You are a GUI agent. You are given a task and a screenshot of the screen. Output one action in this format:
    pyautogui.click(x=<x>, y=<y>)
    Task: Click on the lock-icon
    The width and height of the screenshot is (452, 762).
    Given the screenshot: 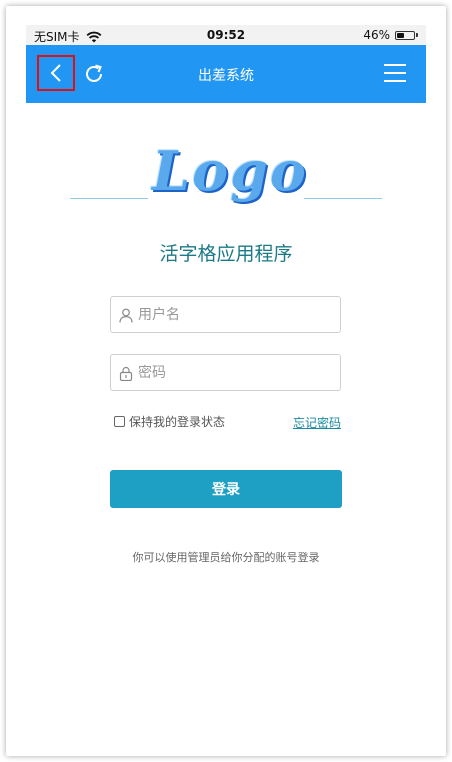 What is the action you would take?
    pyautogui.click(x=126, y=373)
    